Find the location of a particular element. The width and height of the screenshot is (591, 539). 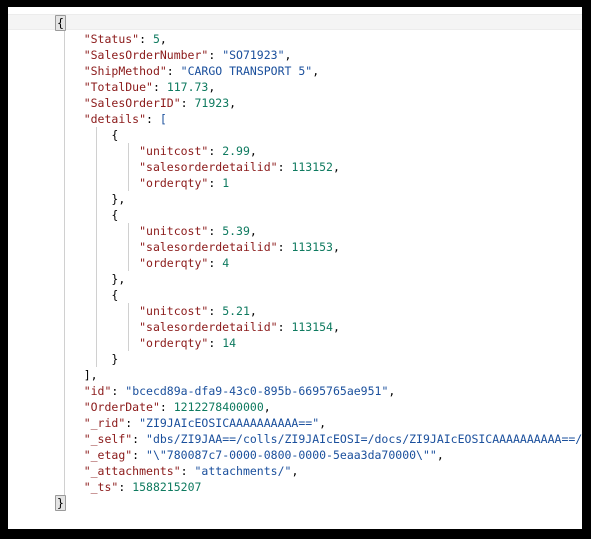

code-line: "_attachments": "attachments/", is located at coordinates (295, 471).